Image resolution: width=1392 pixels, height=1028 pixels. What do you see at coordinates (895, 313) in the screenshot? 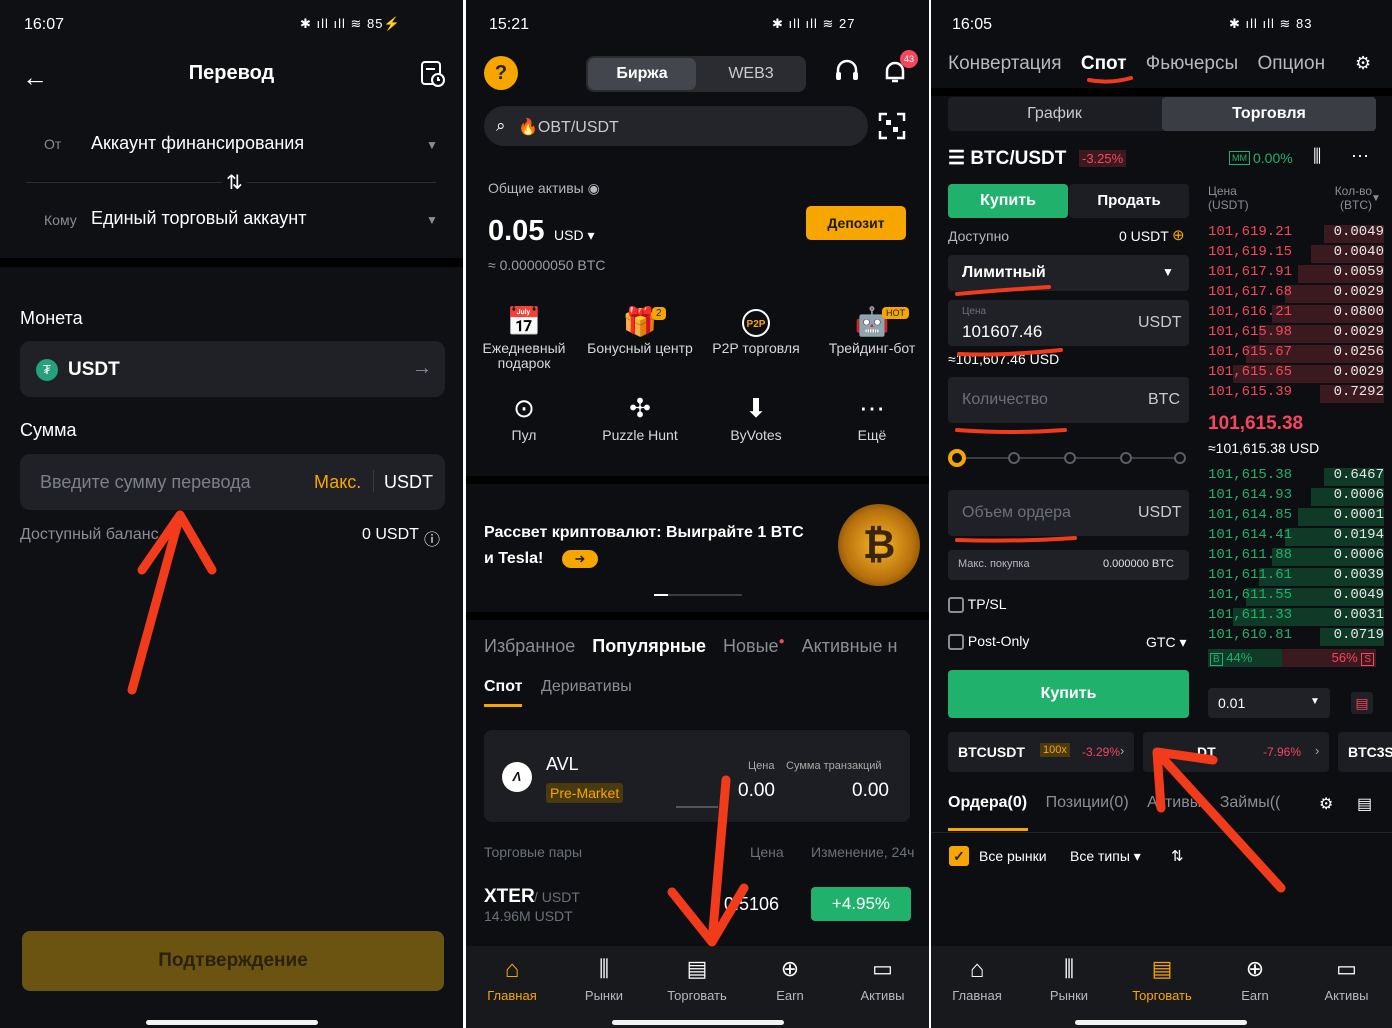
I see `hot-badge: HOT` at bounding box center [895, 313].